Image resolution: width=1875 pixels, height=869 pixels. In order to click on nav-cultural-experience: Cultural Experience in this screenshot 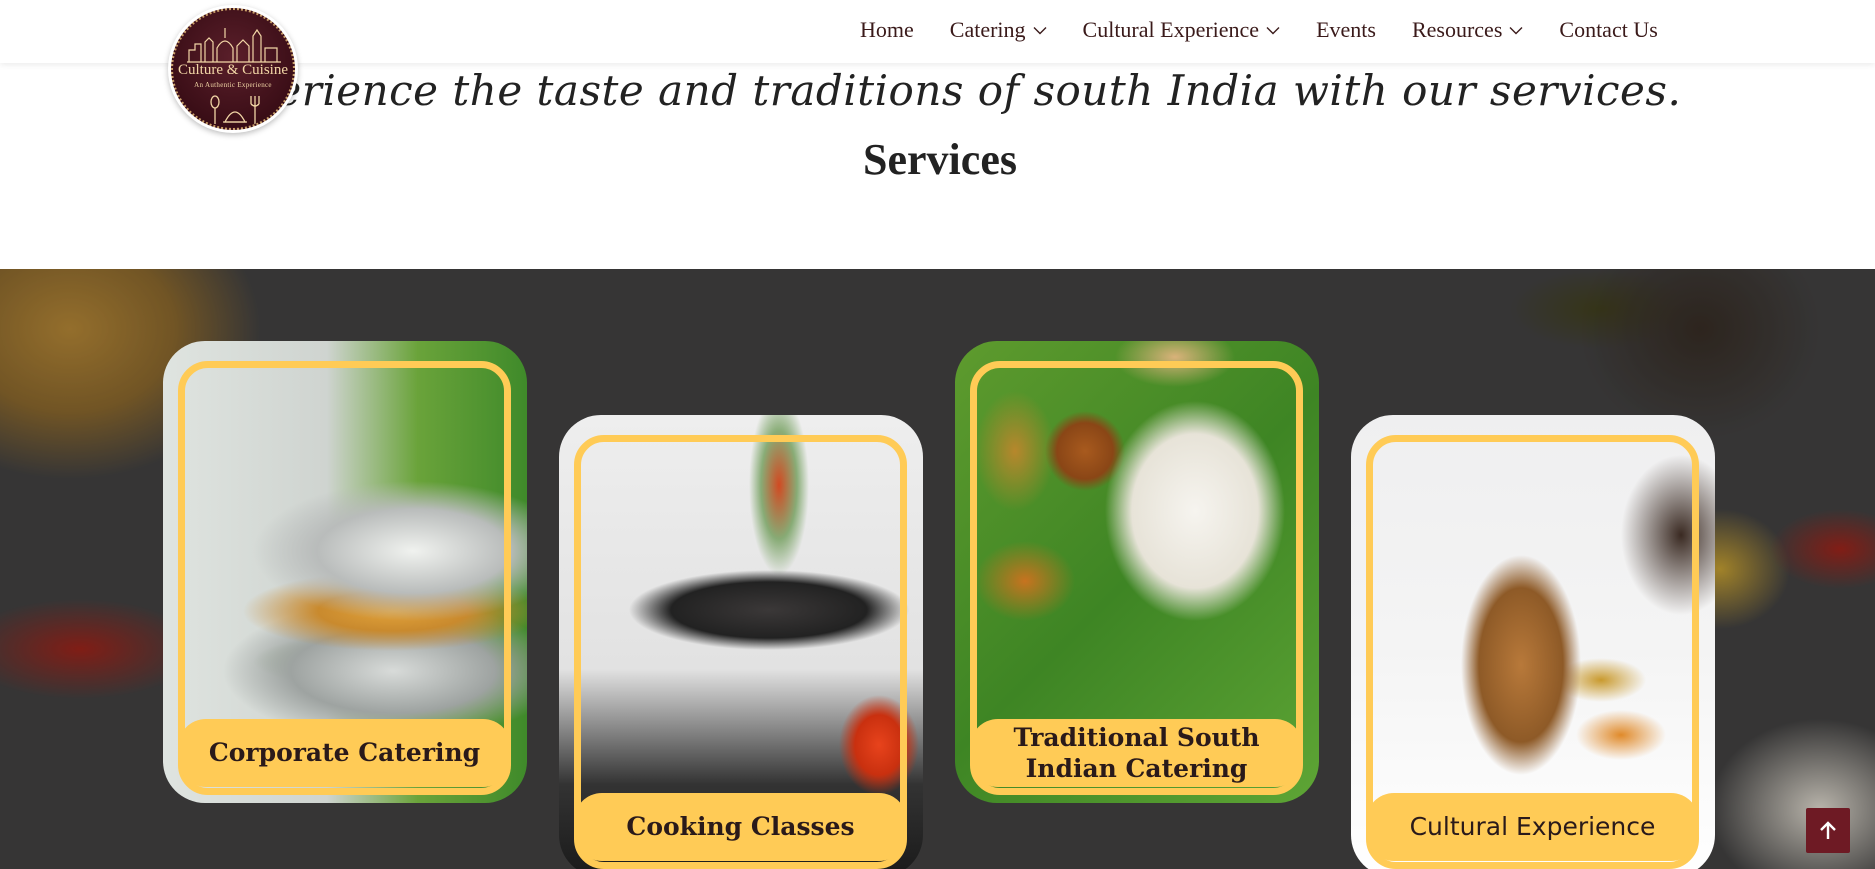, I will do `click(1182, 30)`.